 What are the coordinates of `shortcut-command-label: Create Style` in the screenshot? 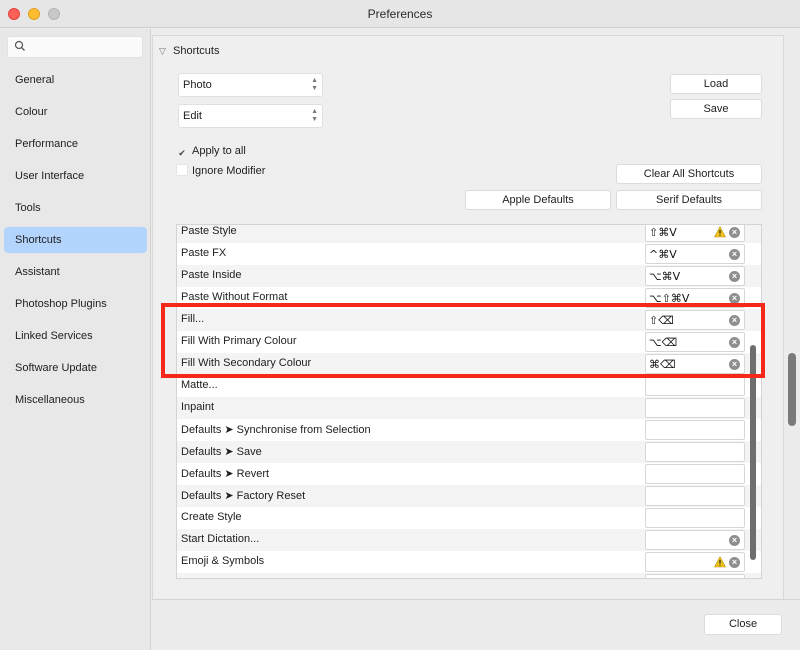 It's located at (211, 517).